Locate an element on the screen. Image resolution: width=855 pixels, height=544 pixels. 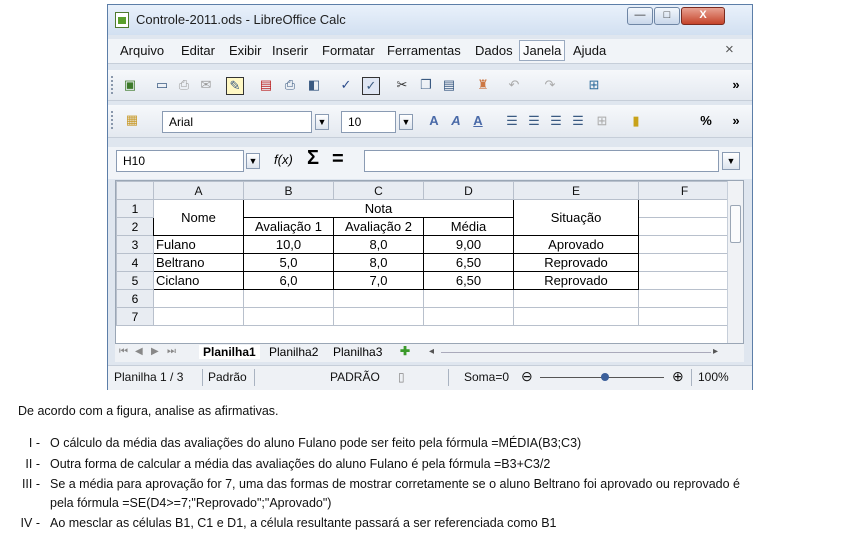
row-header: 1 is located at coordinates (135, 208).